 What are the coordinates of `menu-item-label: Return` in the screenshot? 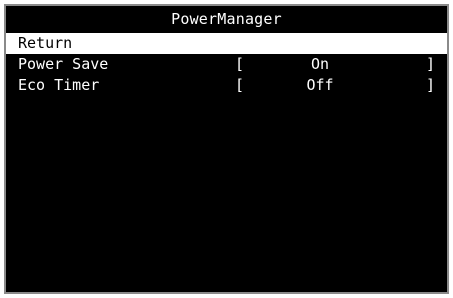 It's located at (45, 43).